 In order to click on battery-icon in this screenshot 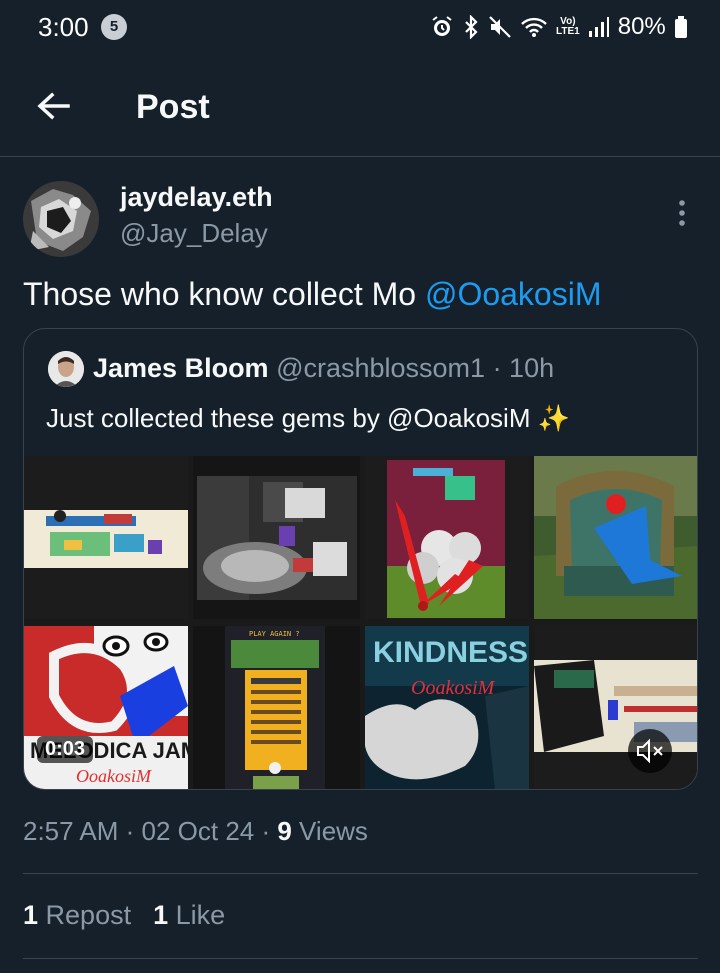, I will do `click(680, 27)`.